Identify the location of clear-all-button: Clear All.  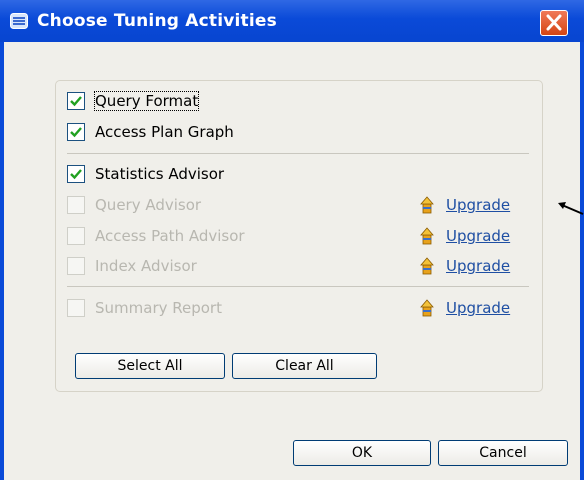
(304, 366).